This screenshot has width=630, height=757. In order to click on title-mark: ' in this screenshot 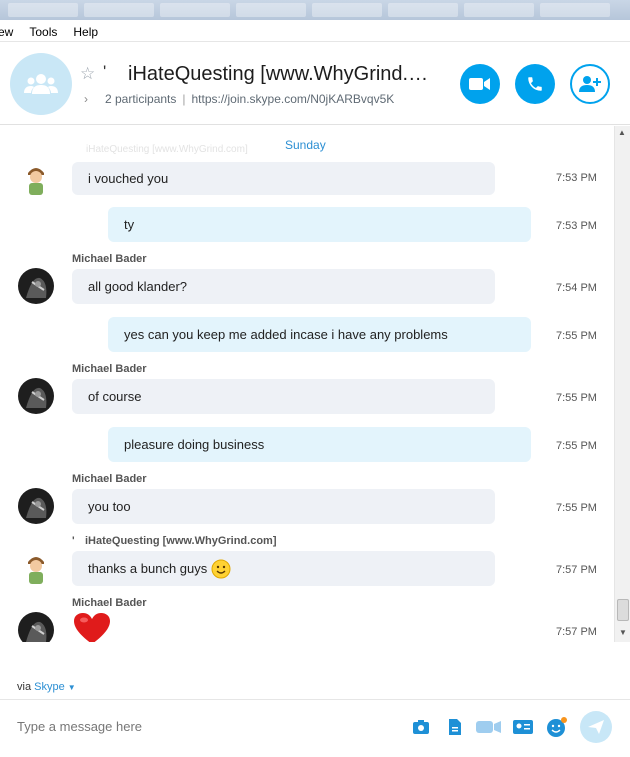, I will do `click(105, 71)`.